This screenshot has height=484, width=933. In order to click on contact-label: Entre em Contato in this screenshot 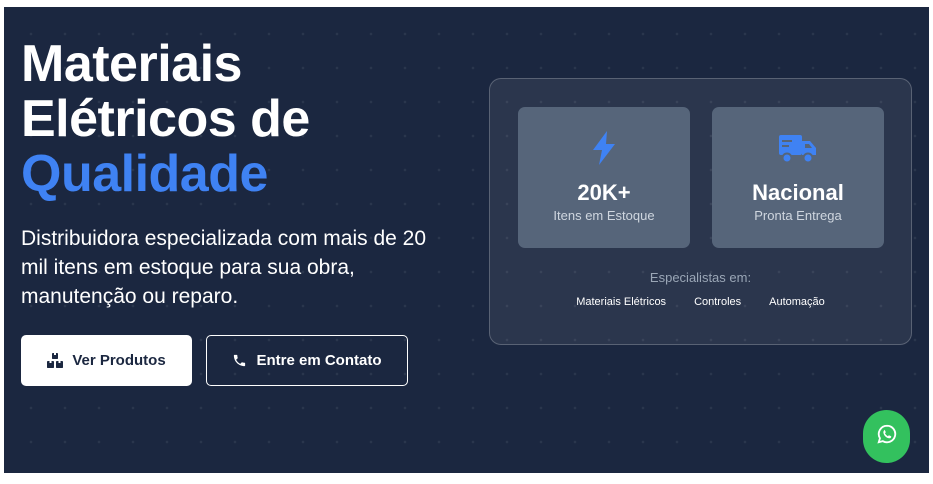, I will do `click(319, 360)`.